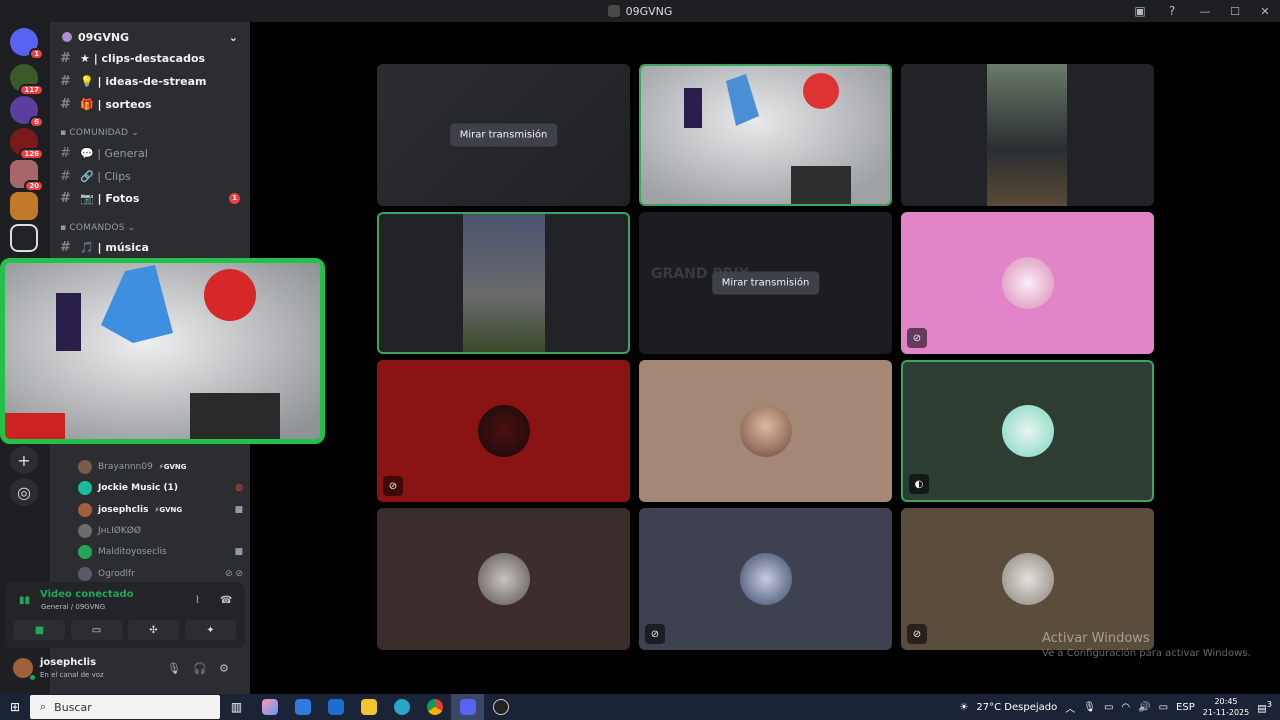  I want to click on channel-ideas-de-stream: # 💡 | ideas-de-stream, so click(150, 81).